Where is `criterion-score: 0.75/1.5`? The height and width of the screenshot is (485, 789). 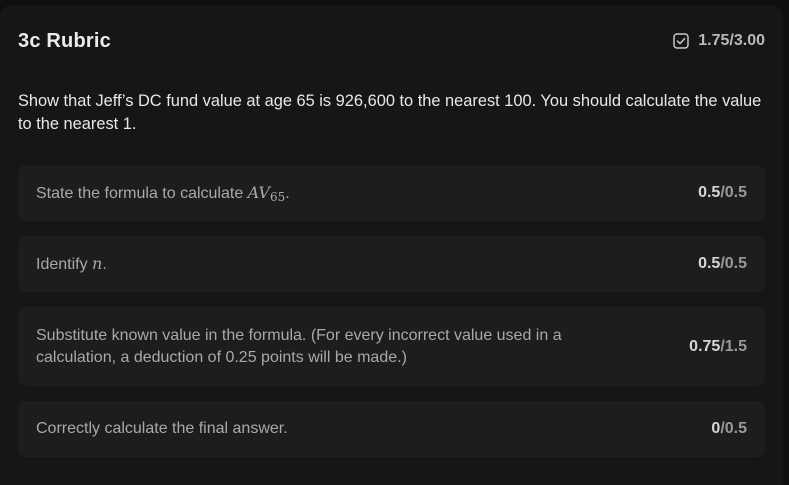 criterion-score: 0.75/1.5 is located at coordinates (718, 346).